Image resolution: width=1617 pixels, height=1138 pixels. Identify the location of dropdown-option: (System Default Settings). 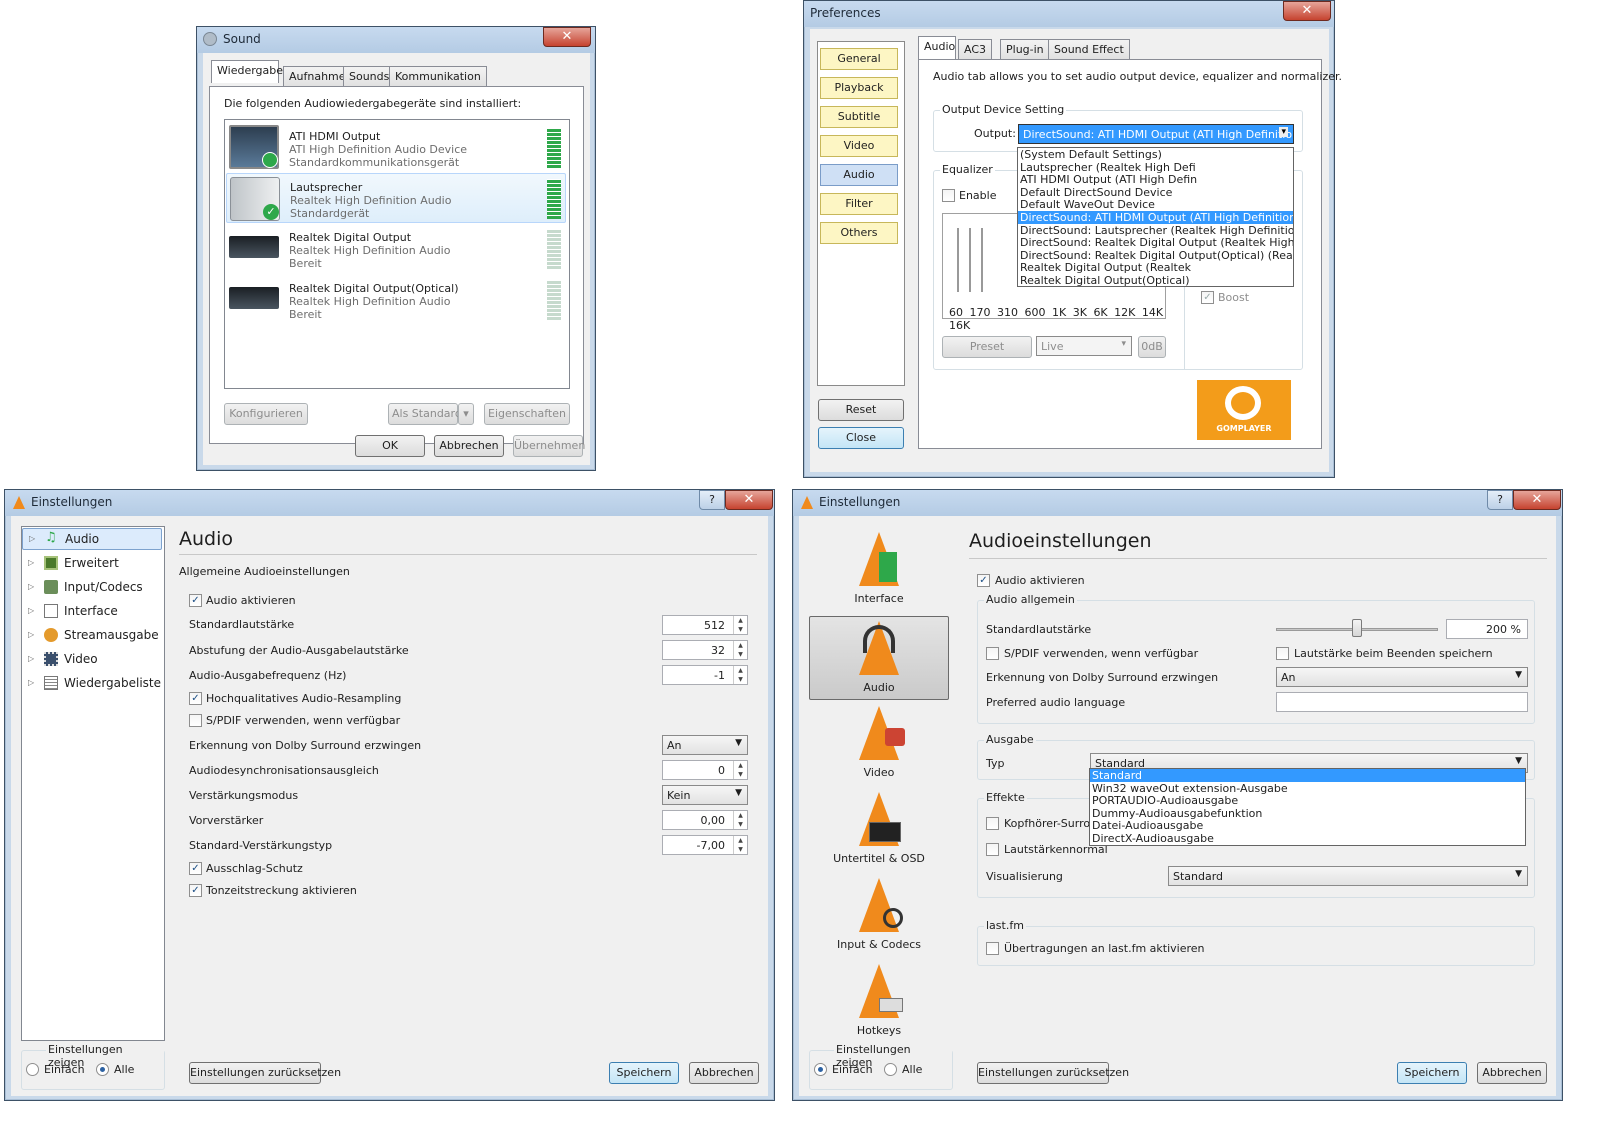
(1155, 154).